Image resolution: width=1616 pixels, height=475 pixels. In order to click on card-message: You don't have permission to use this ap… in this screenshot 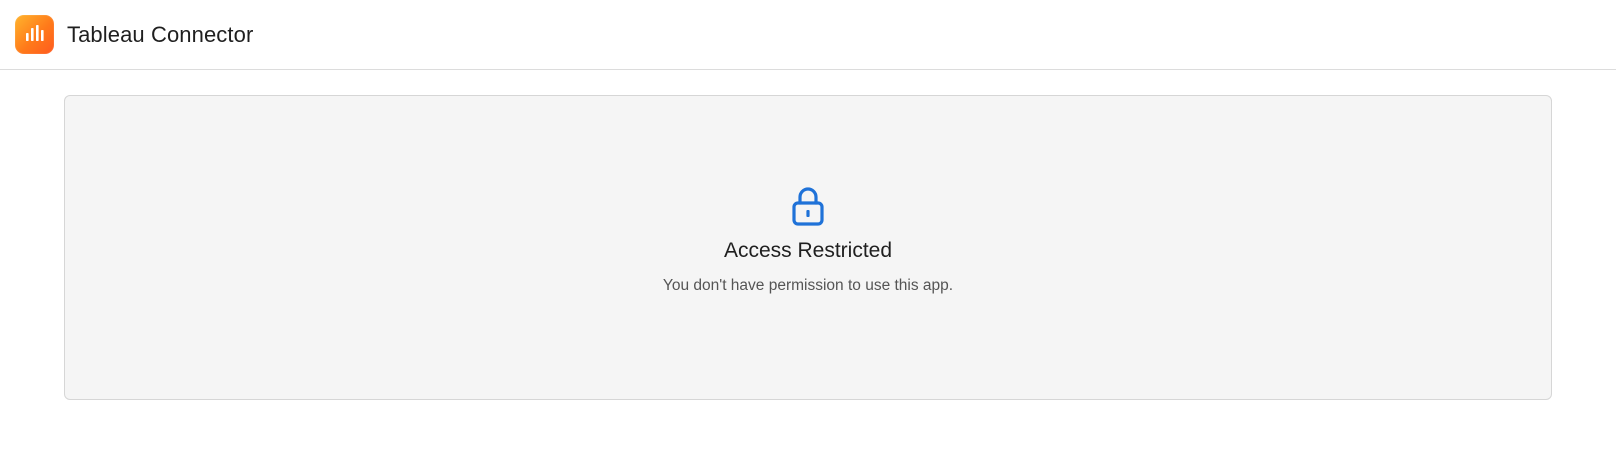, I will do `click(808, 286)`.